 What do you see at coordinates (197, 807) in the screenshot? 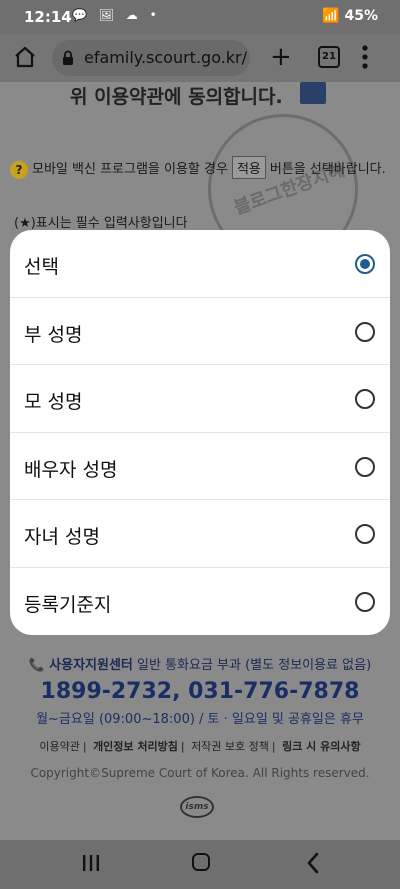
I see `isms-logo: isms` at bounding box center [197, 807].